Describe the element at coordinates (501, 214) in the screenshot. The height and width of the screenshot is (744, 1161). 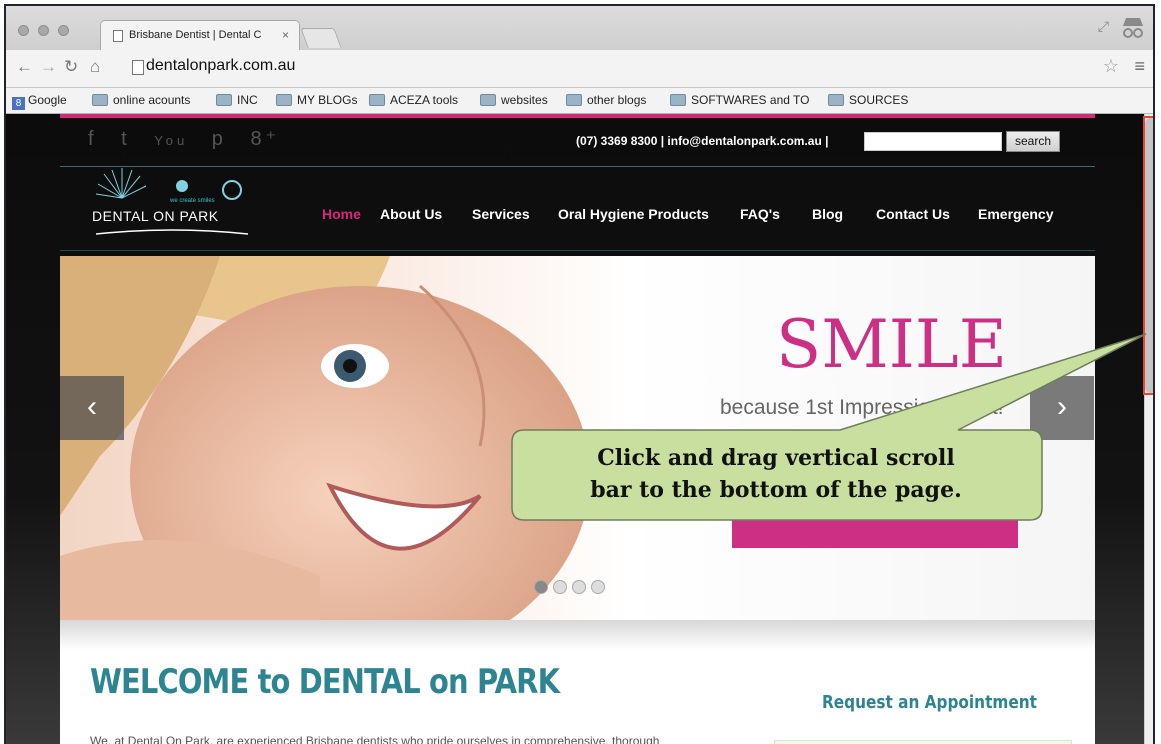
I see `nav-services: Services` at that location.